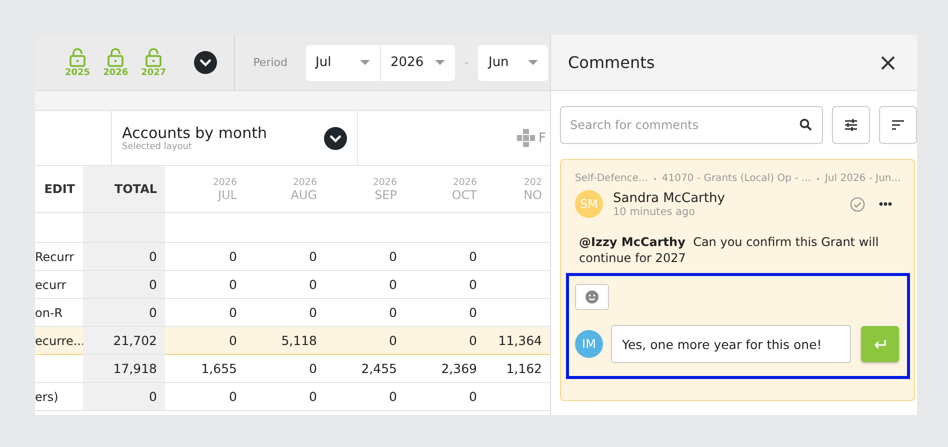 This screenshot has height=447, width=948. I want to click on comment-text: @Izzy McCarthy Can you confirm this Grant will continue for 2027, so click(729, 250).